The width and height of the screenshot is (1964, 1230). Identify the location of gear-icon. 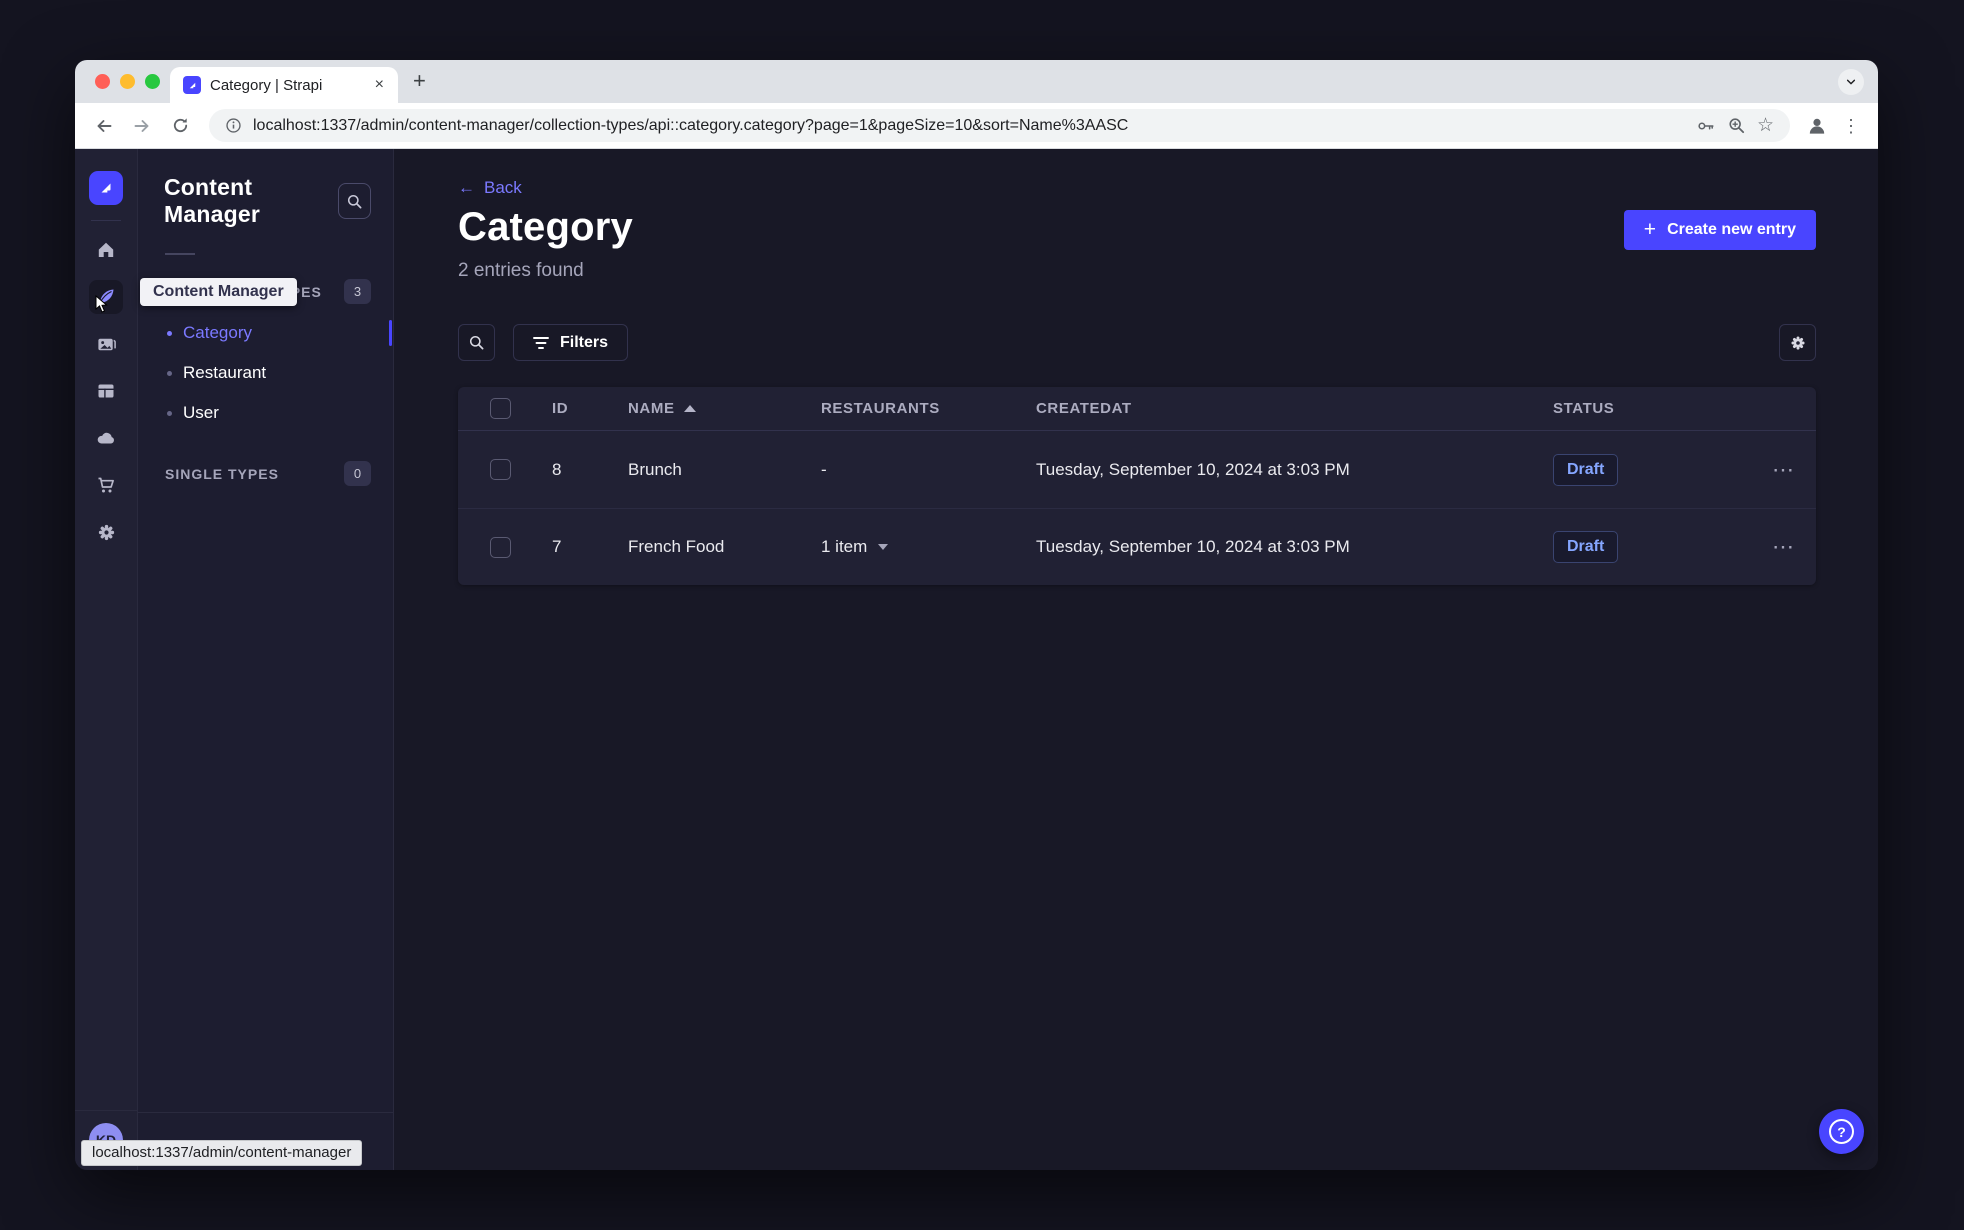
(1797, 342).